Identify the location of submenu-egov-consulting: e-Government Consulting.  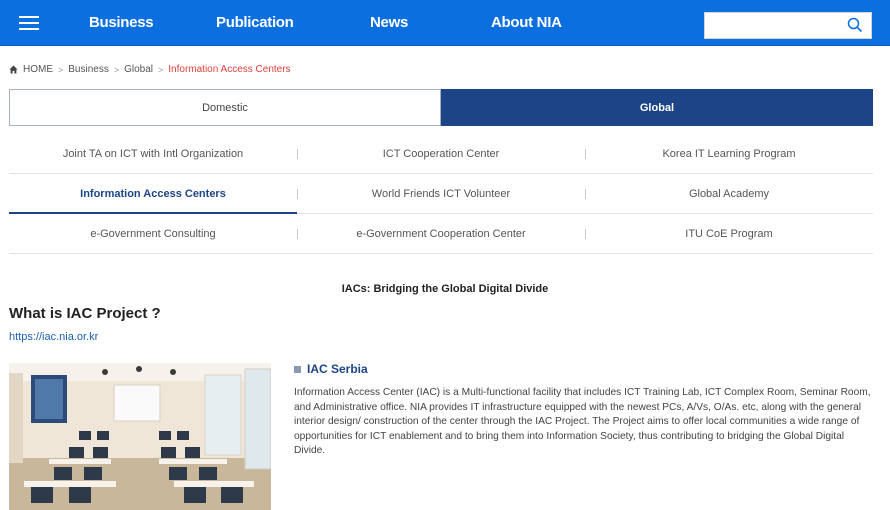
(153, 233).